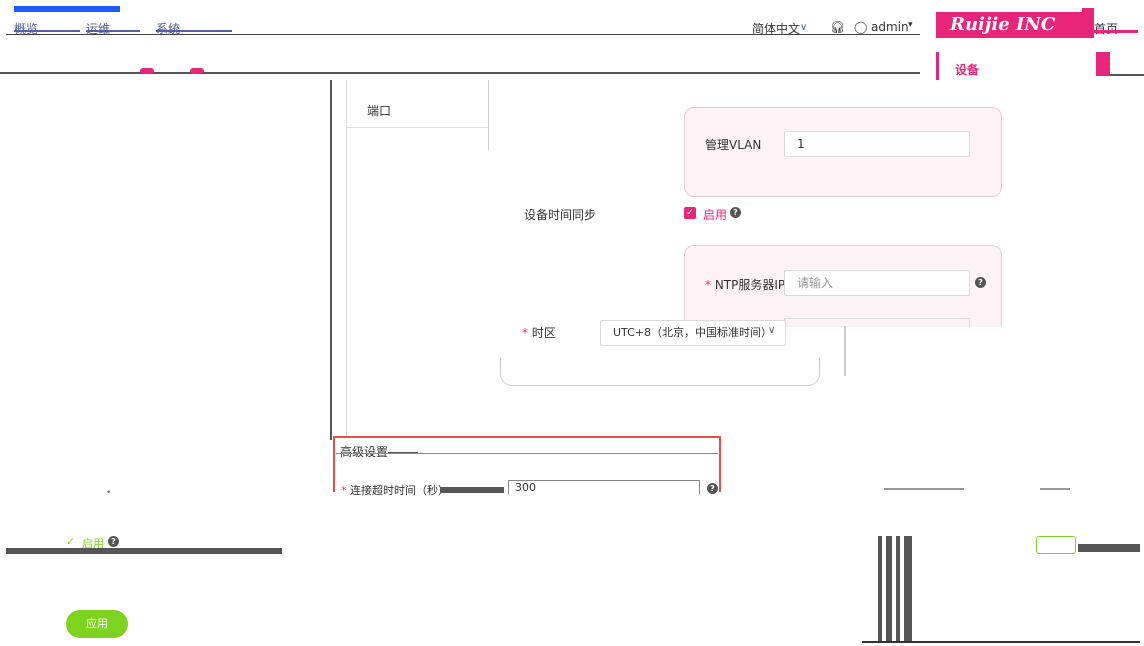 The height and width of the screenshot is (646, 1144). I want to click on caret-down-icon: ▾, so click(910, 25).